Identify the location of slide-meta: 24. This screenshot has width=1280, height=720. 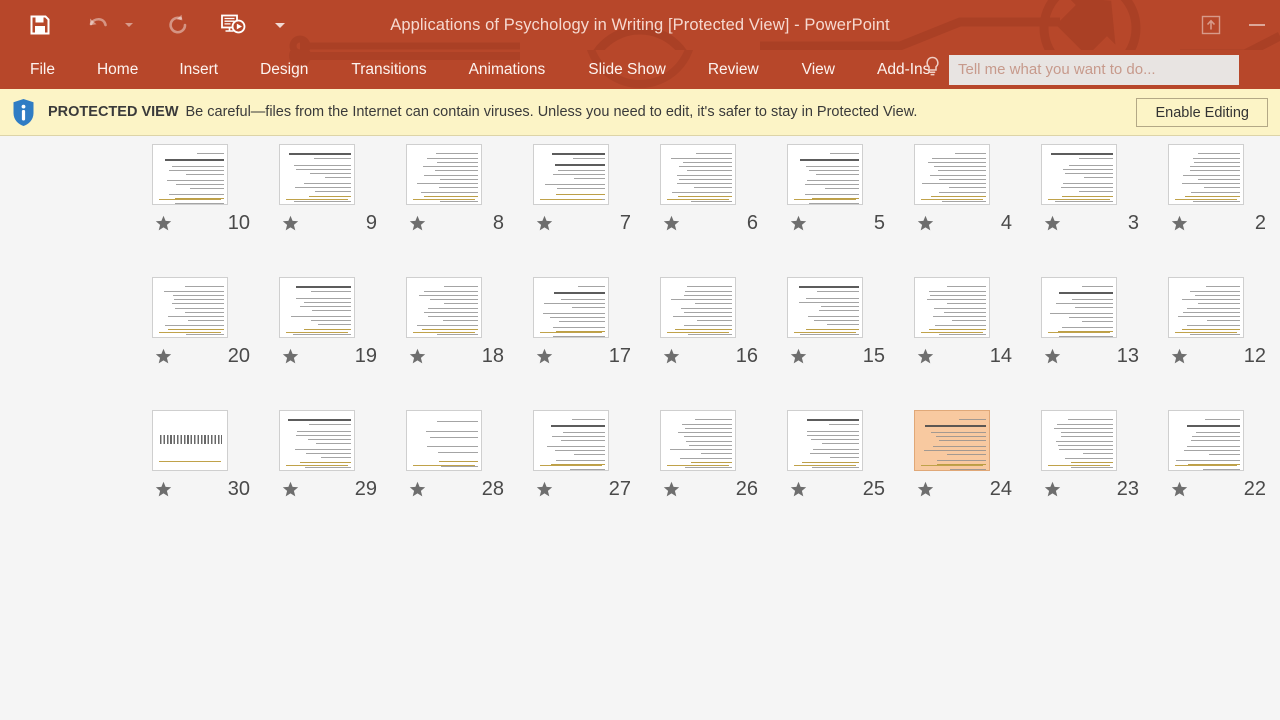
(964, 489).